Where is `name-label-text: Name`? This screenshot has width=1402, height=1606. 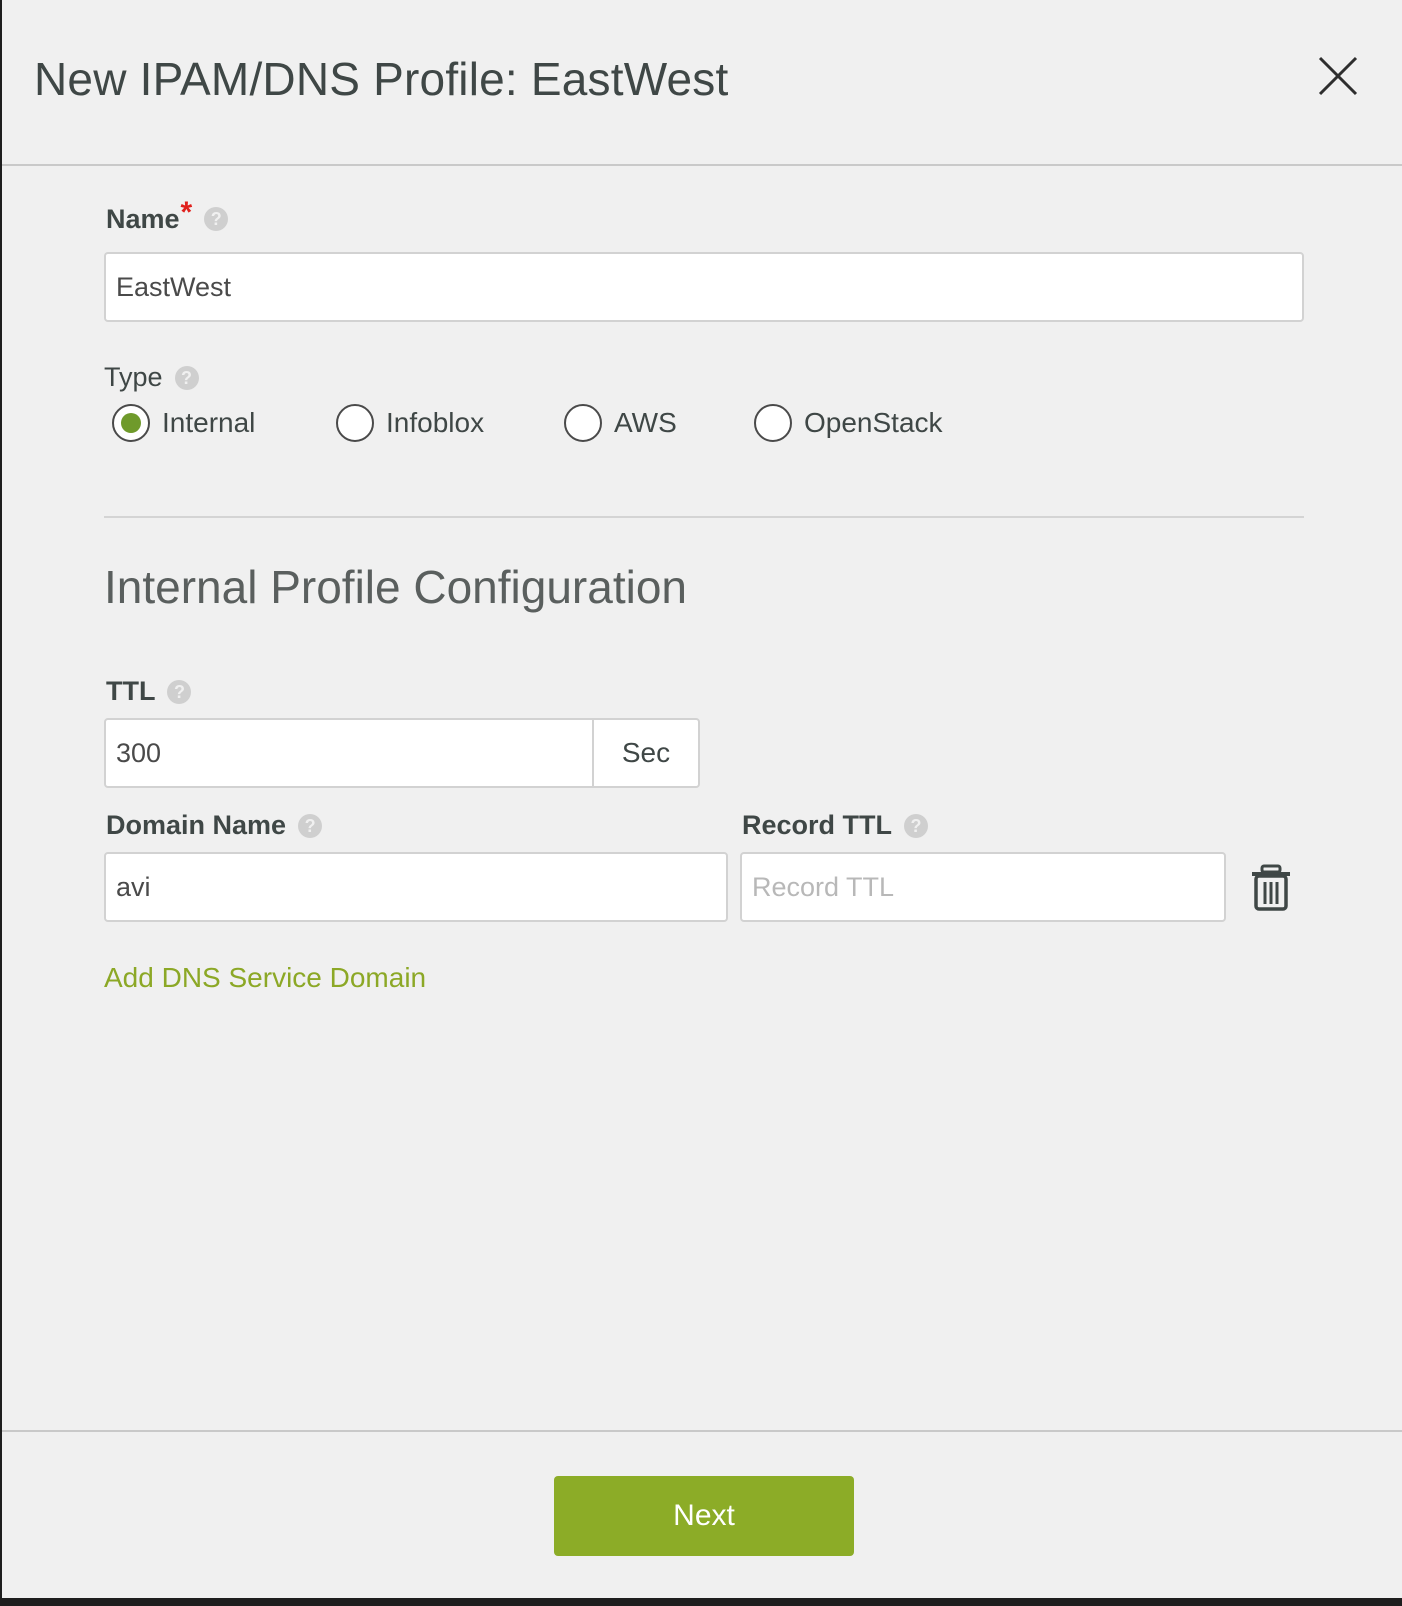 name-label-text: Name is located at coordinates (143, 218).